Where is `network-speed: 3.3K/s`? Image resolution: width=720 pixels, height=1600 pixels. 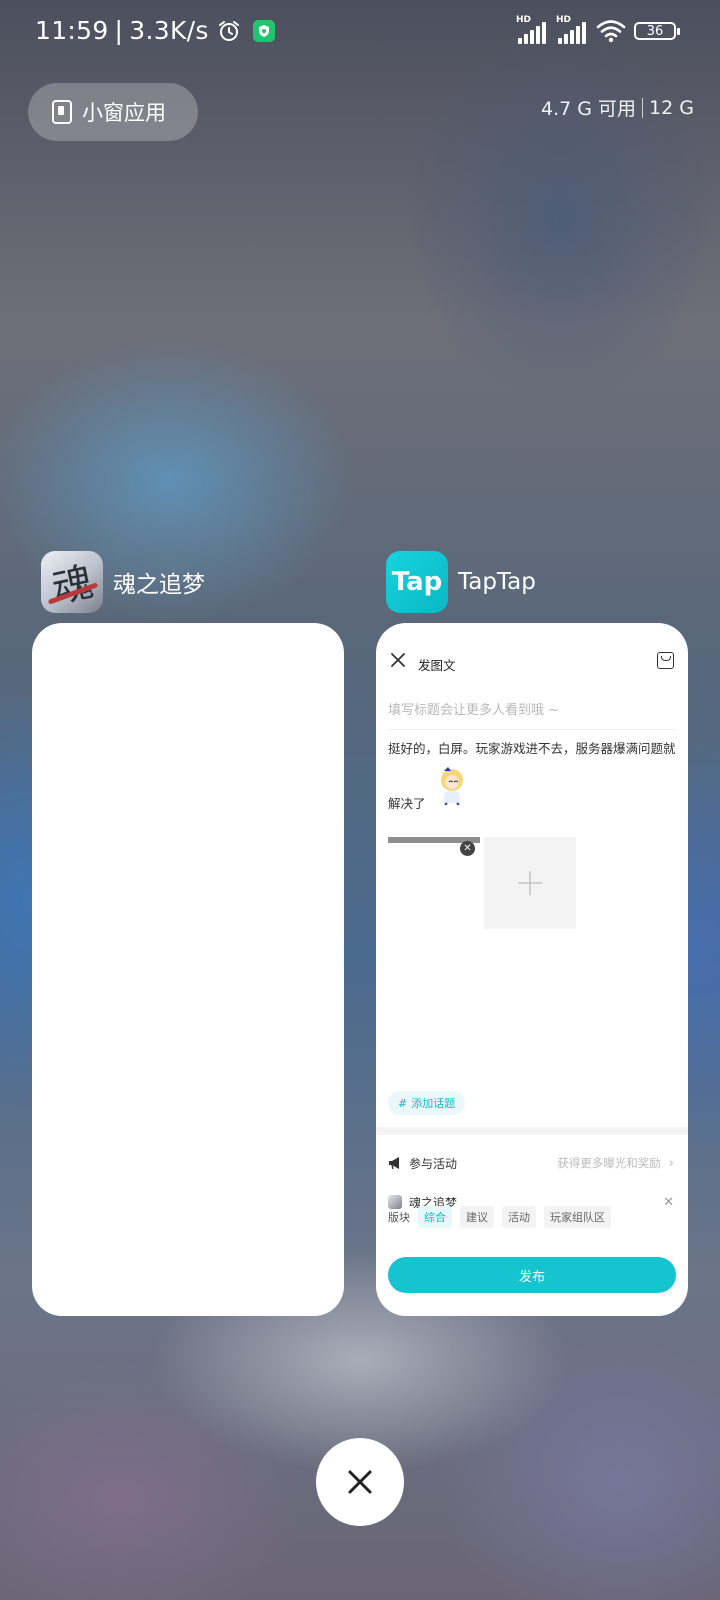
network-speed: 3.3K/s is located at coordinates (169, 30).